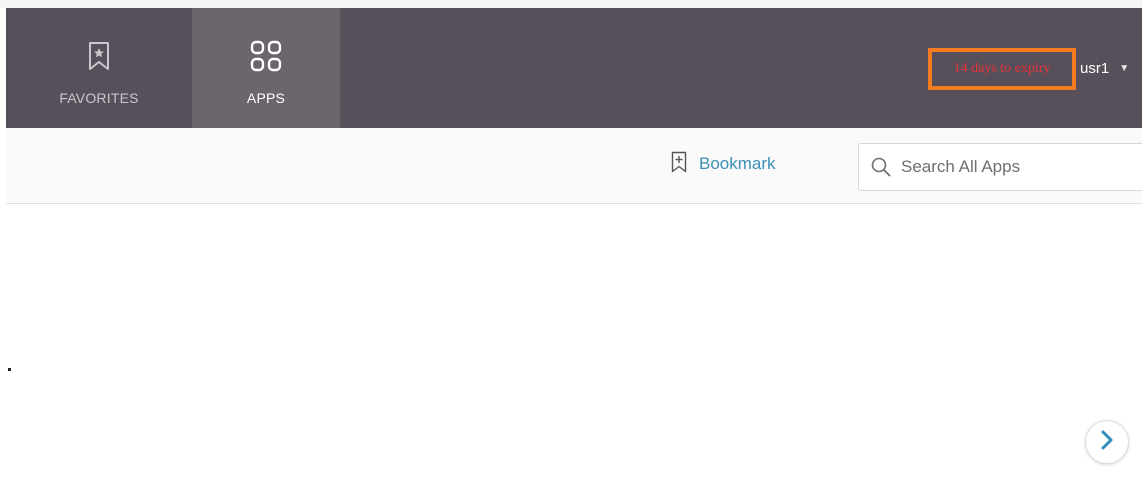  I want to click on tab-favorites-label: FAVORITES, so click(99, 98).